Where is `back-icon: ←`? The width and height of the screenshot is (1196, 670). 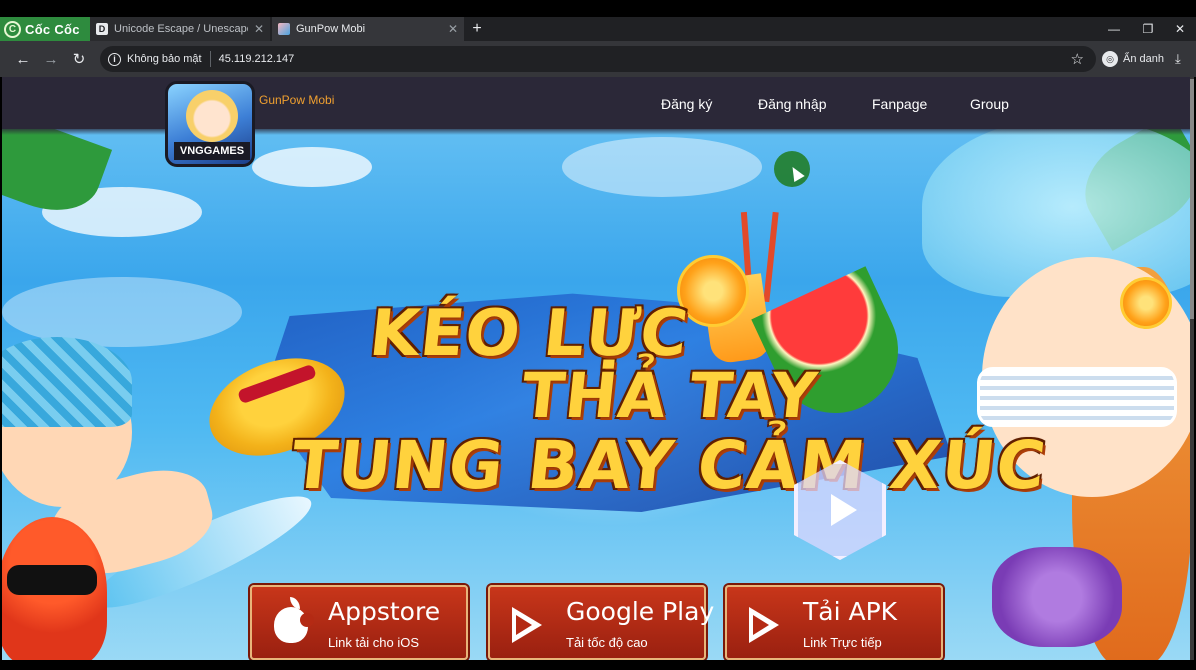
back-icon: ← is located at coordinates (23, 59).